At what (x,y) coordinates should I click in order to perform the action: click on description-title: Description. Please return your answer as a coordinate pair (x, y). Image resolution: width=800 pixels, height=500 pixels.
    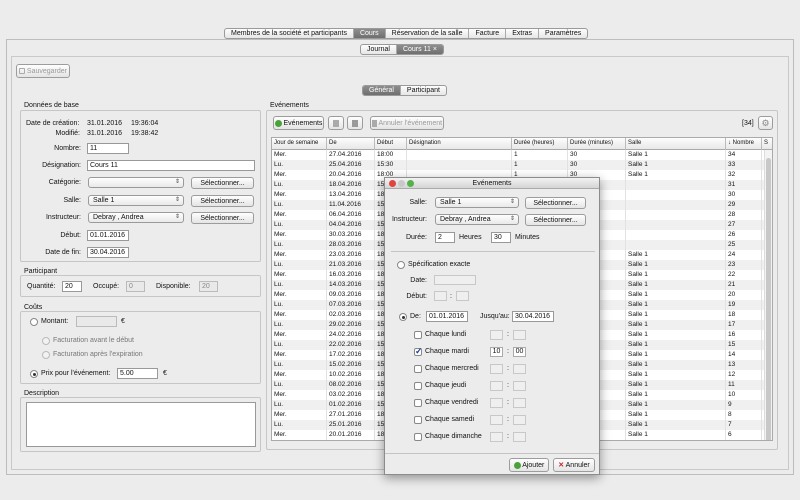
    Looking at the image, I should click on (42, 393).